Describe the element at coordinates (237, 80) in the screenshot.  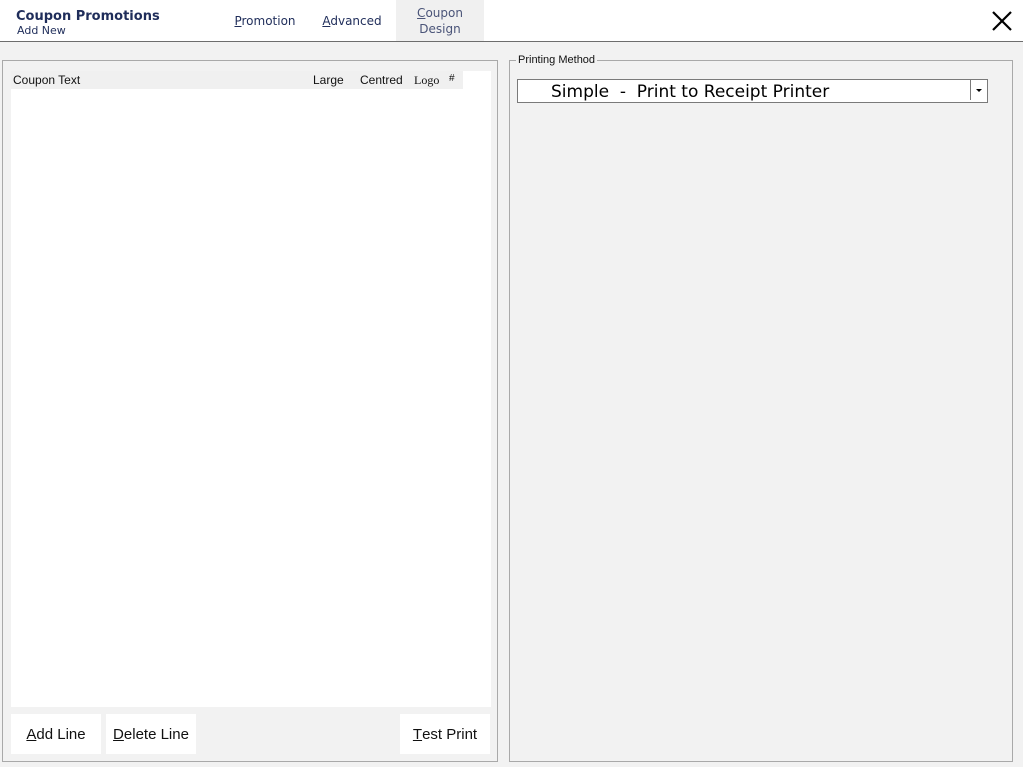
I see `grid-header: Coupon Text Large Centred Logo #` at that location.